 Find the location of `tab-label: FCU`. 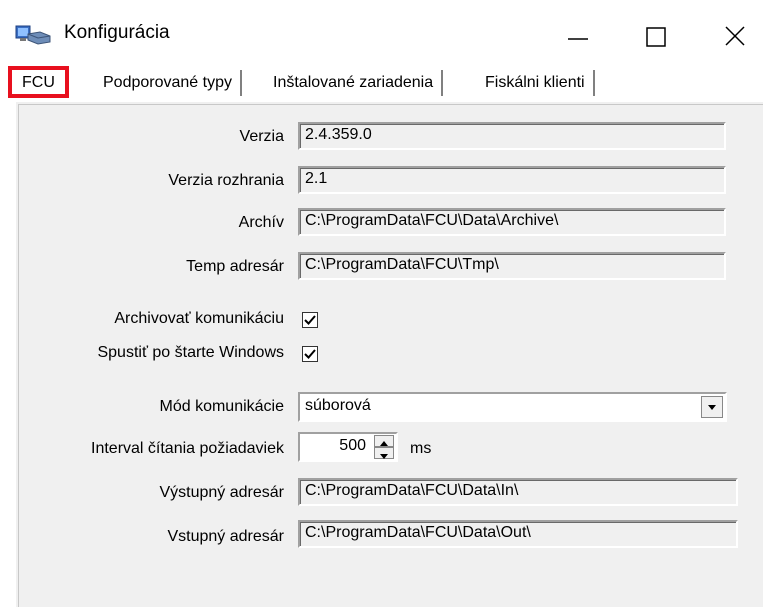

tab-label: FCU is located at coordinates (38, 82).